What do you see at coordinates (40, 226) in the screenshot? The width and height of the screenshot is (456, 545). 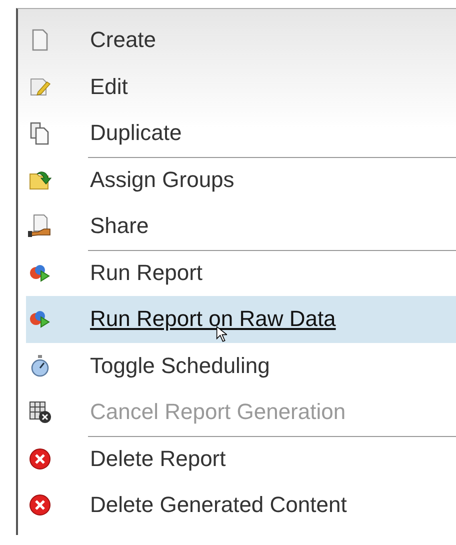 I see `page-hand-icon` at bounding box center [40, 226].